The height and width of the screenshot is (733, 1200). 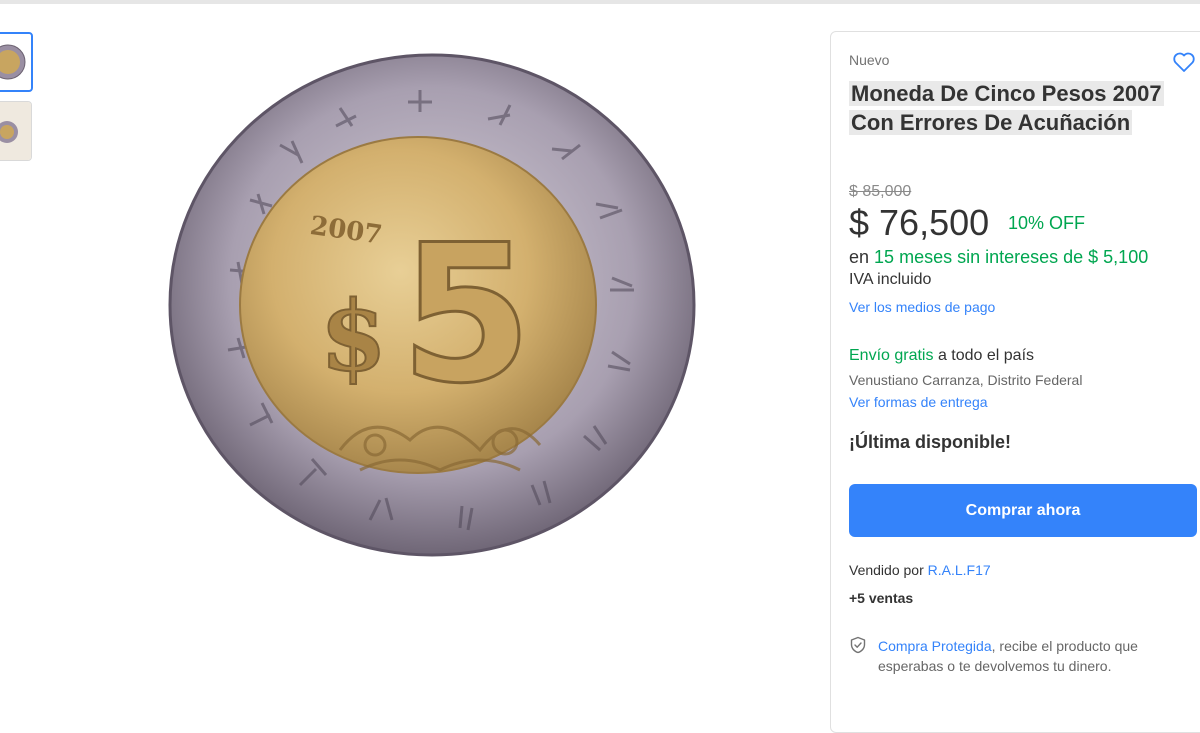 What do you see at coordinates (922, 307) in the screenshot?
I see `payment-methods-link: Ver los medios de pago` at bounding box center [922, 307].